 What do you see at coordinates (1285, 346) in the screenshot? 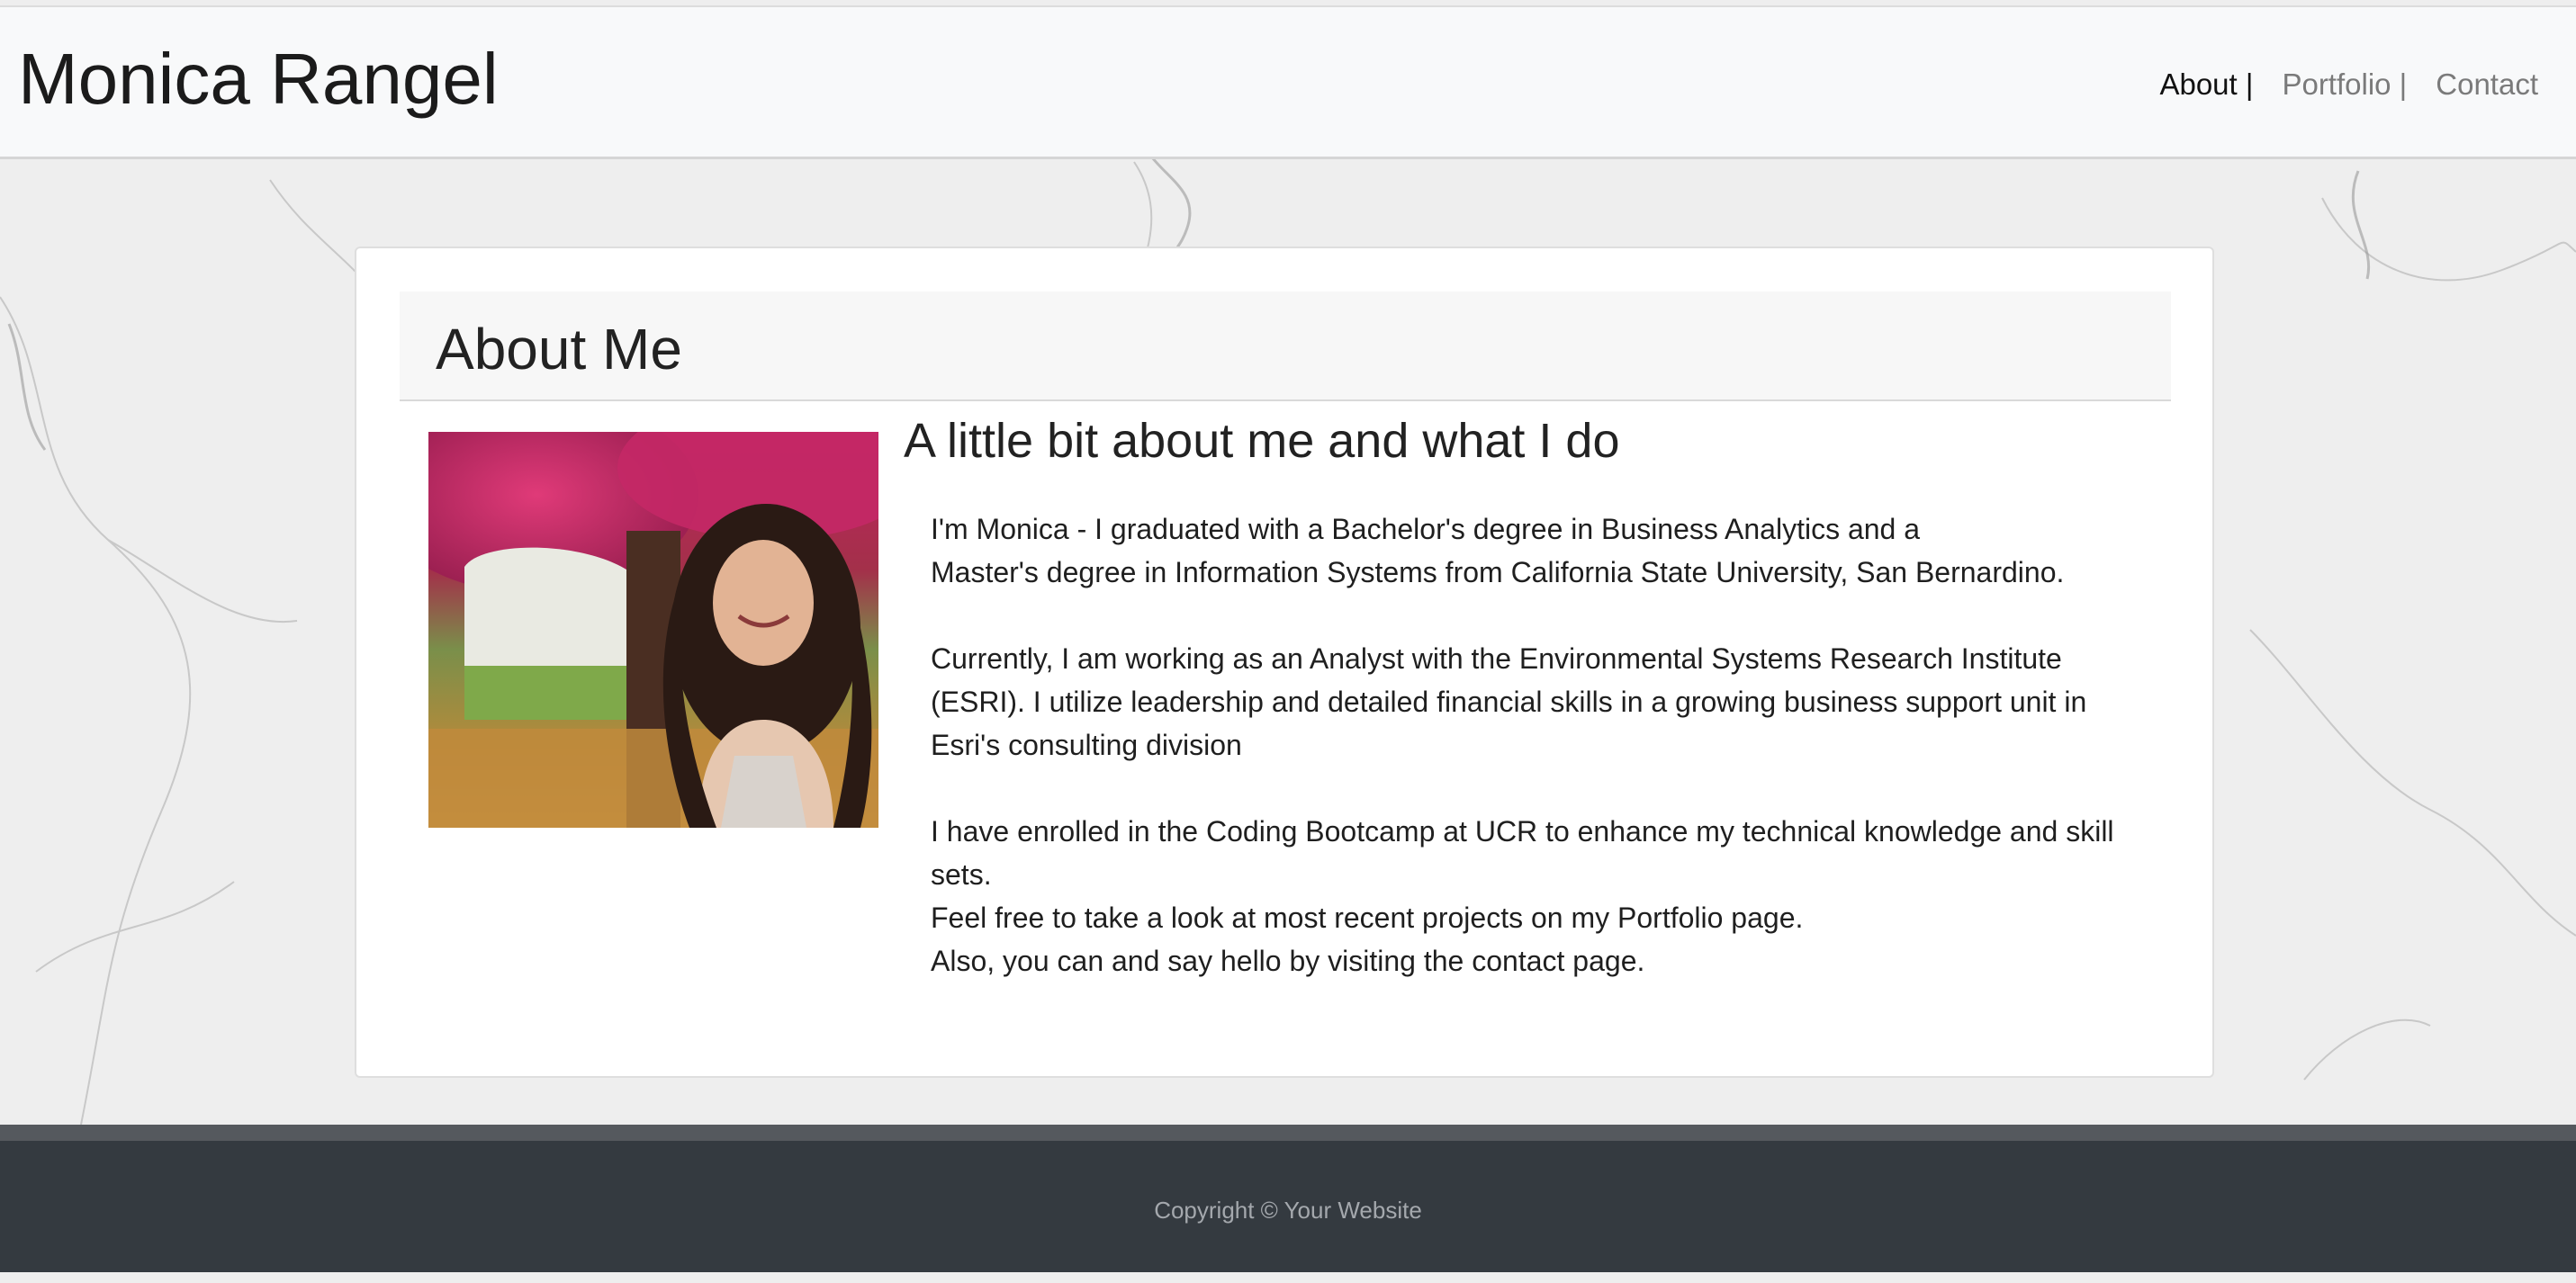
I see `card-header: About Me` at bounding box center [1285, 346].